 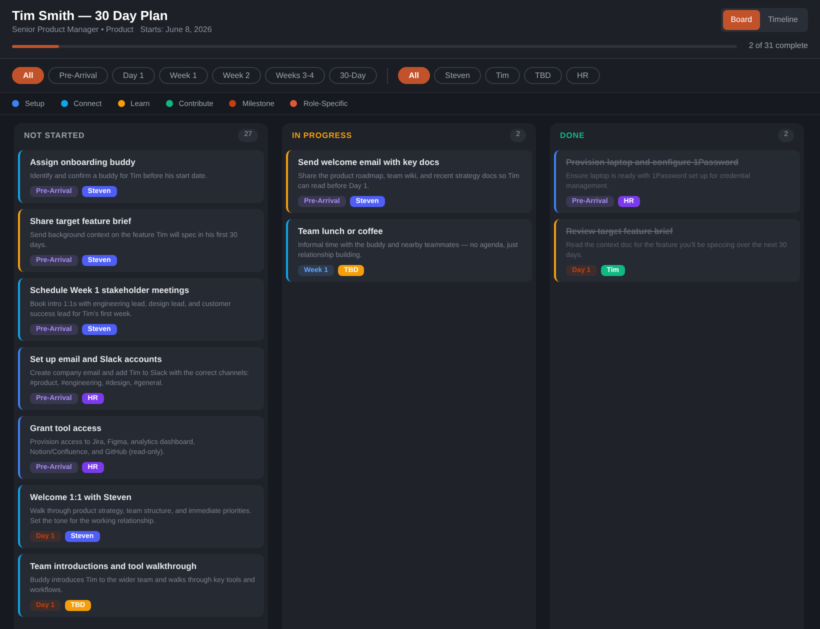 What do you see at coordinates (502, 75) in the screenshot?
I see `filter-chip: Tim` at bounding box center [502, 75].